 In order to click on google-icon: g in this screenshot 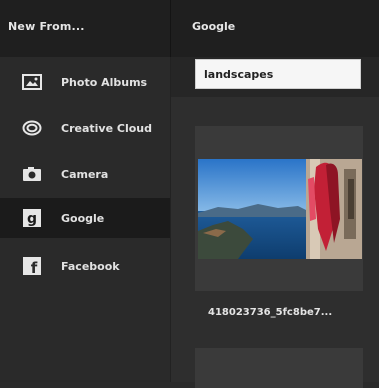, I will do `click(32, 218)`.